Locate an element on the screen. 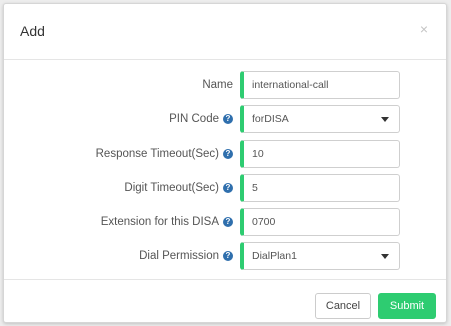  digit-timeout-label: Digit Timeout(Sec) is located at coordinates (171, 188).